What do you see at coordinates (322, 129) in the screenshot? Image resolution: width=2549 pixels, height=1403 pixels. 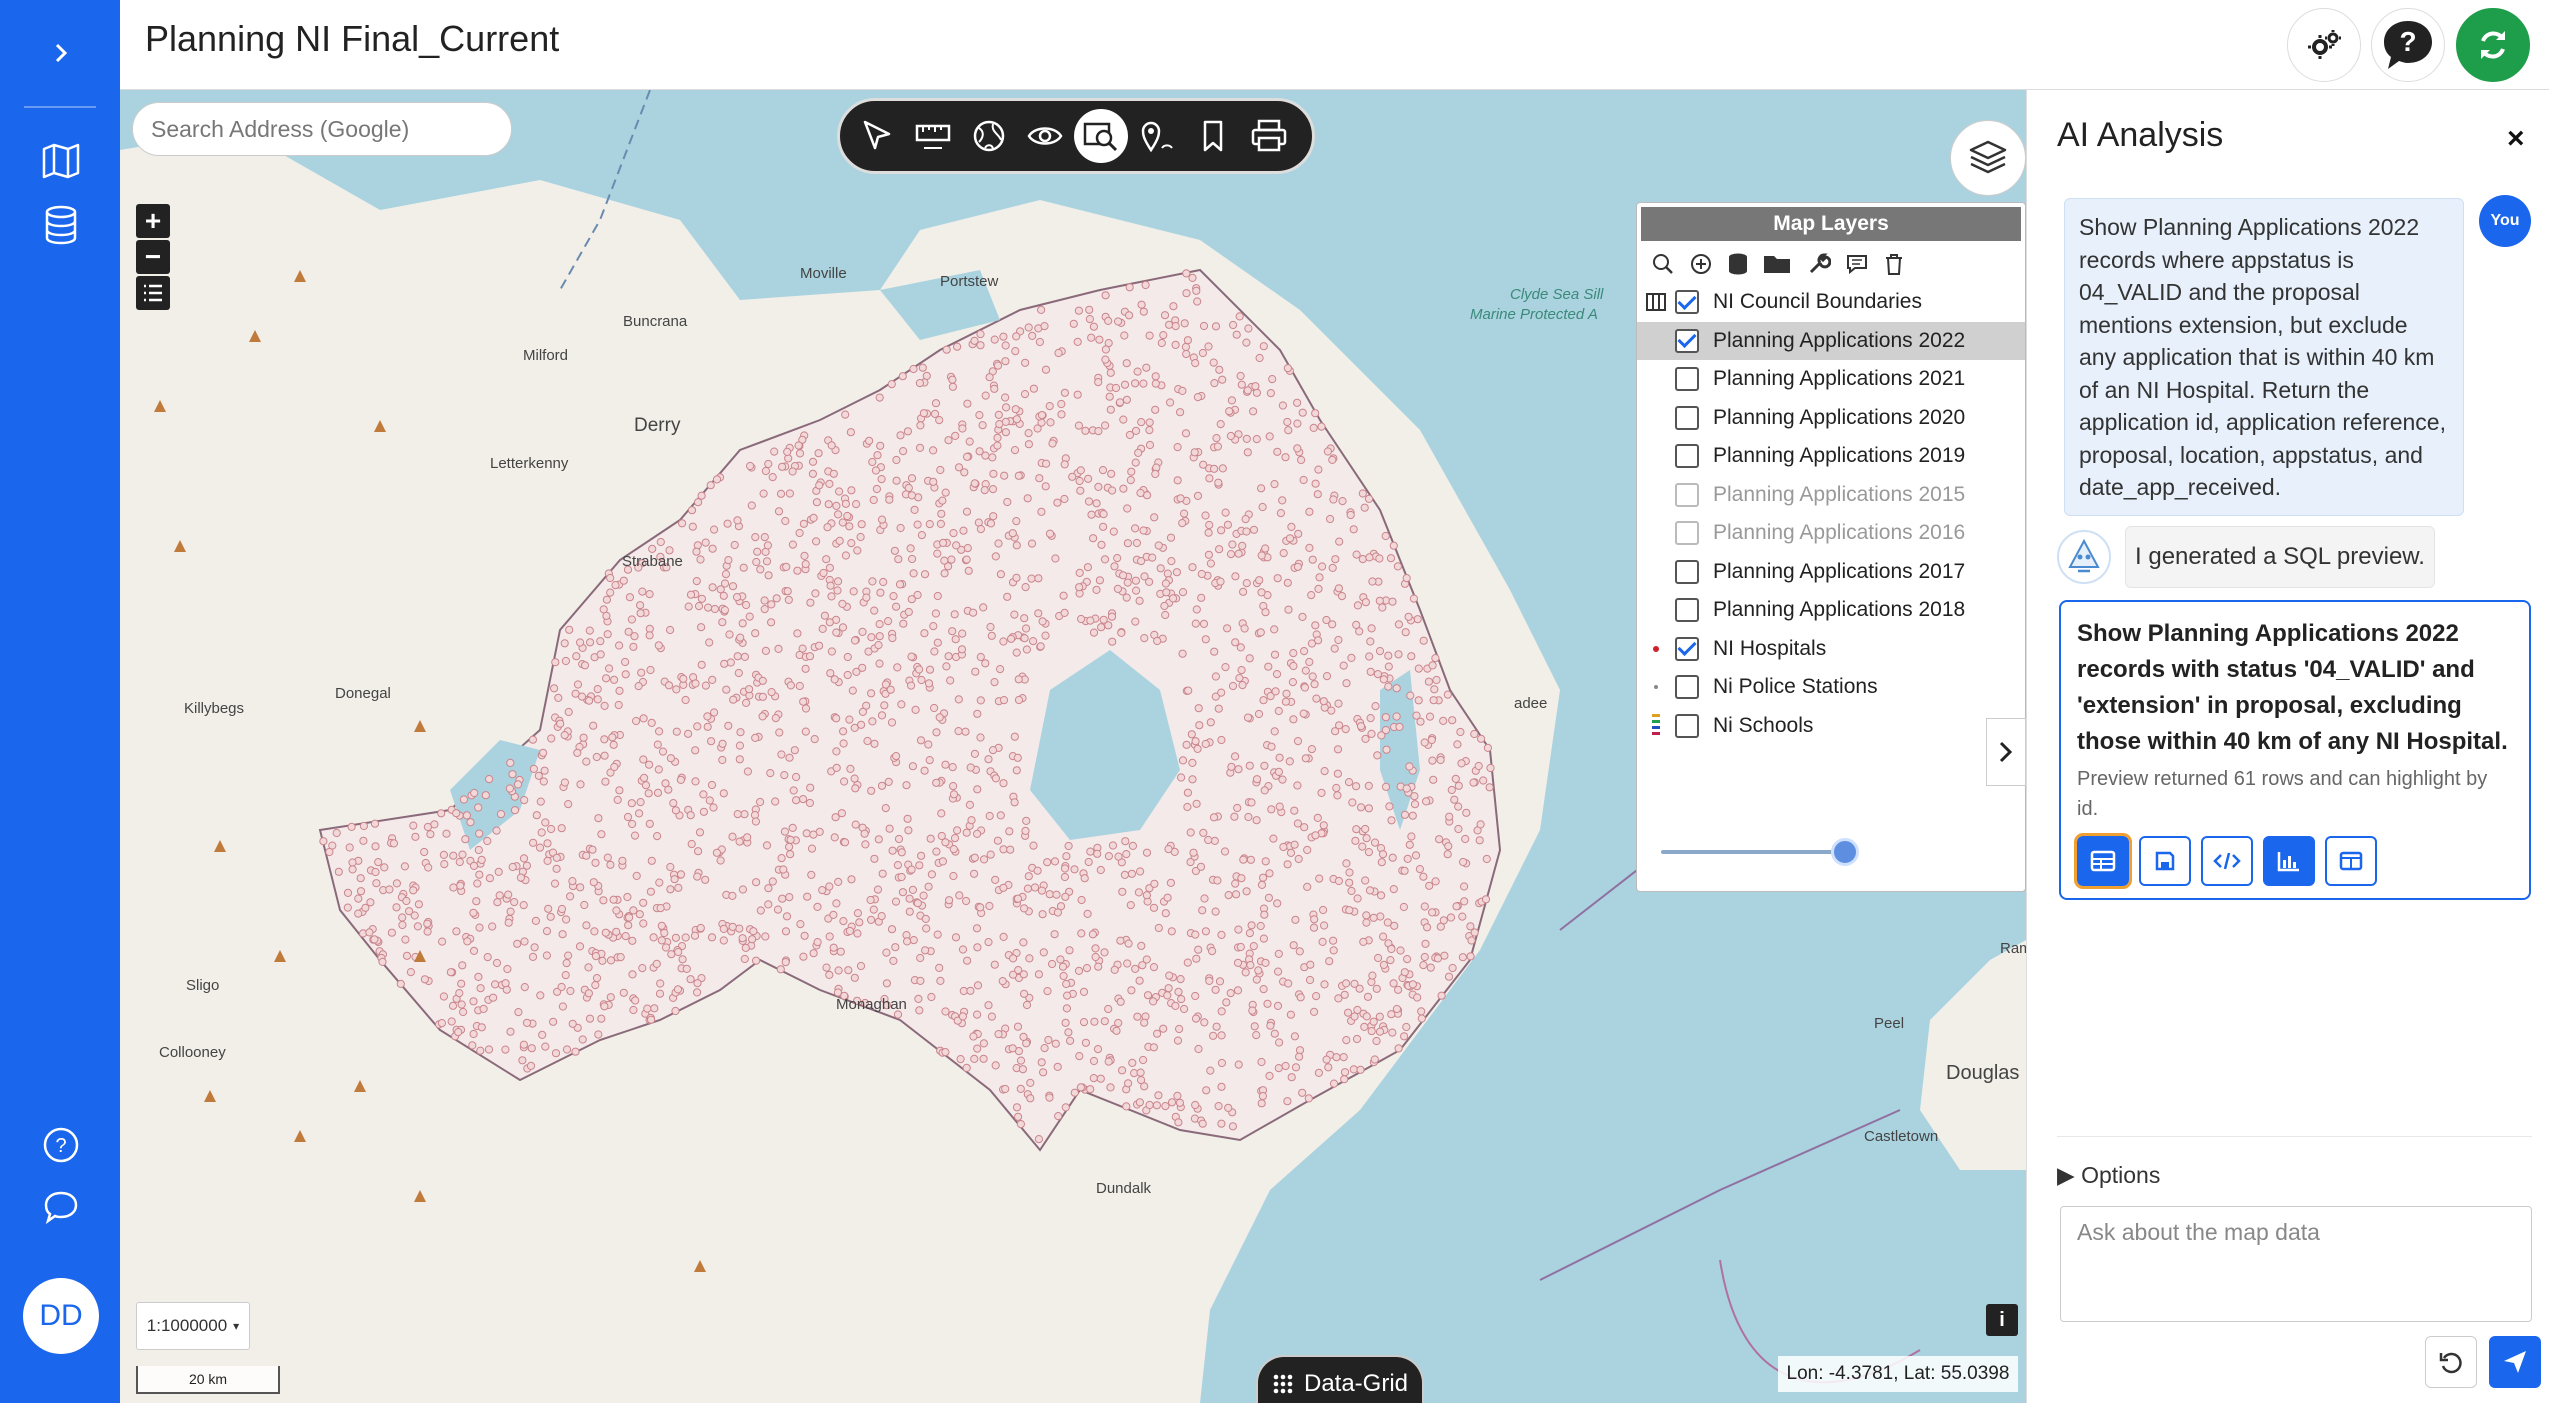 I see `address-search-input` at bounding box center [322, 129].